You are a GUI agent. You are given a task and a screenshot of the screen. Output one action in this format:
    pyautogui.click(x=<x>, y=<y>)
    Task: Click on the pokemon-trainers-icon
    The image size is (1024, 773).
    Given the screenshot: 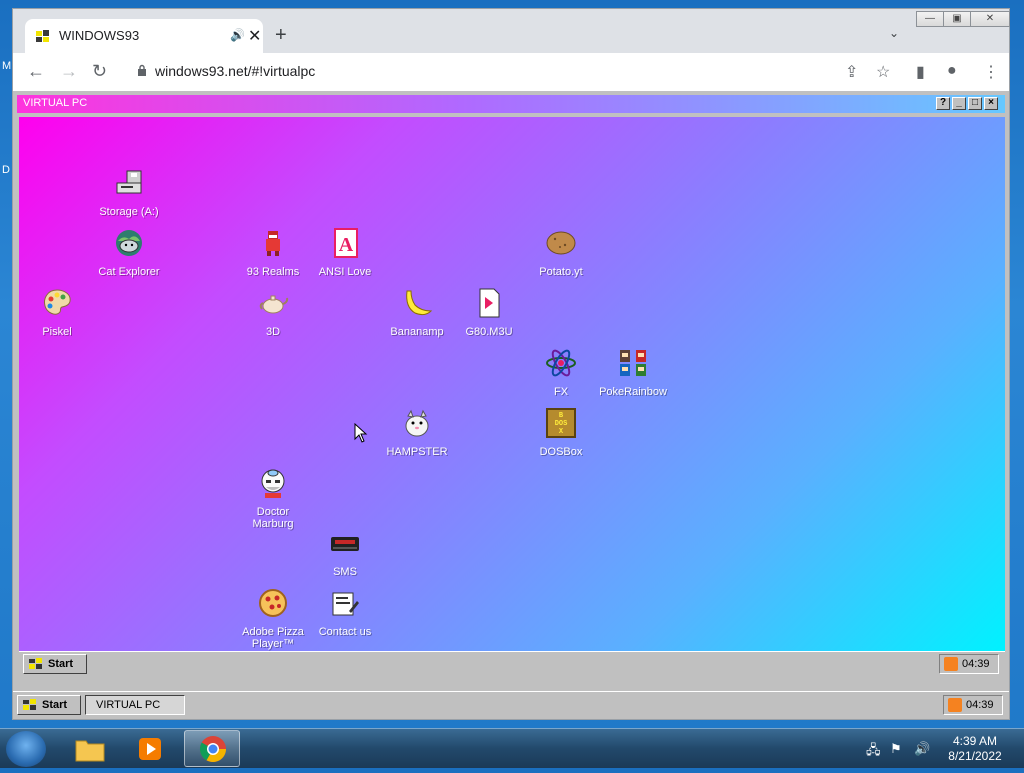 What is the action you would take?
    pyautogui.click(x=633, y=363)
    